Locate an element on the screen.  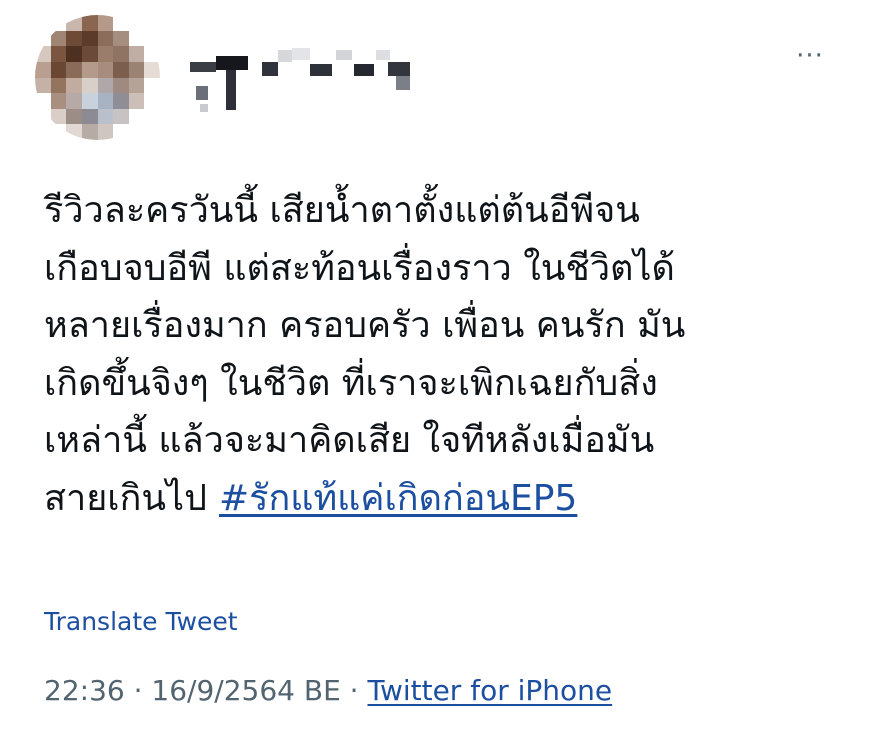
translate-tweet-link: Translate Tweet is located at coordinates (141, 621).